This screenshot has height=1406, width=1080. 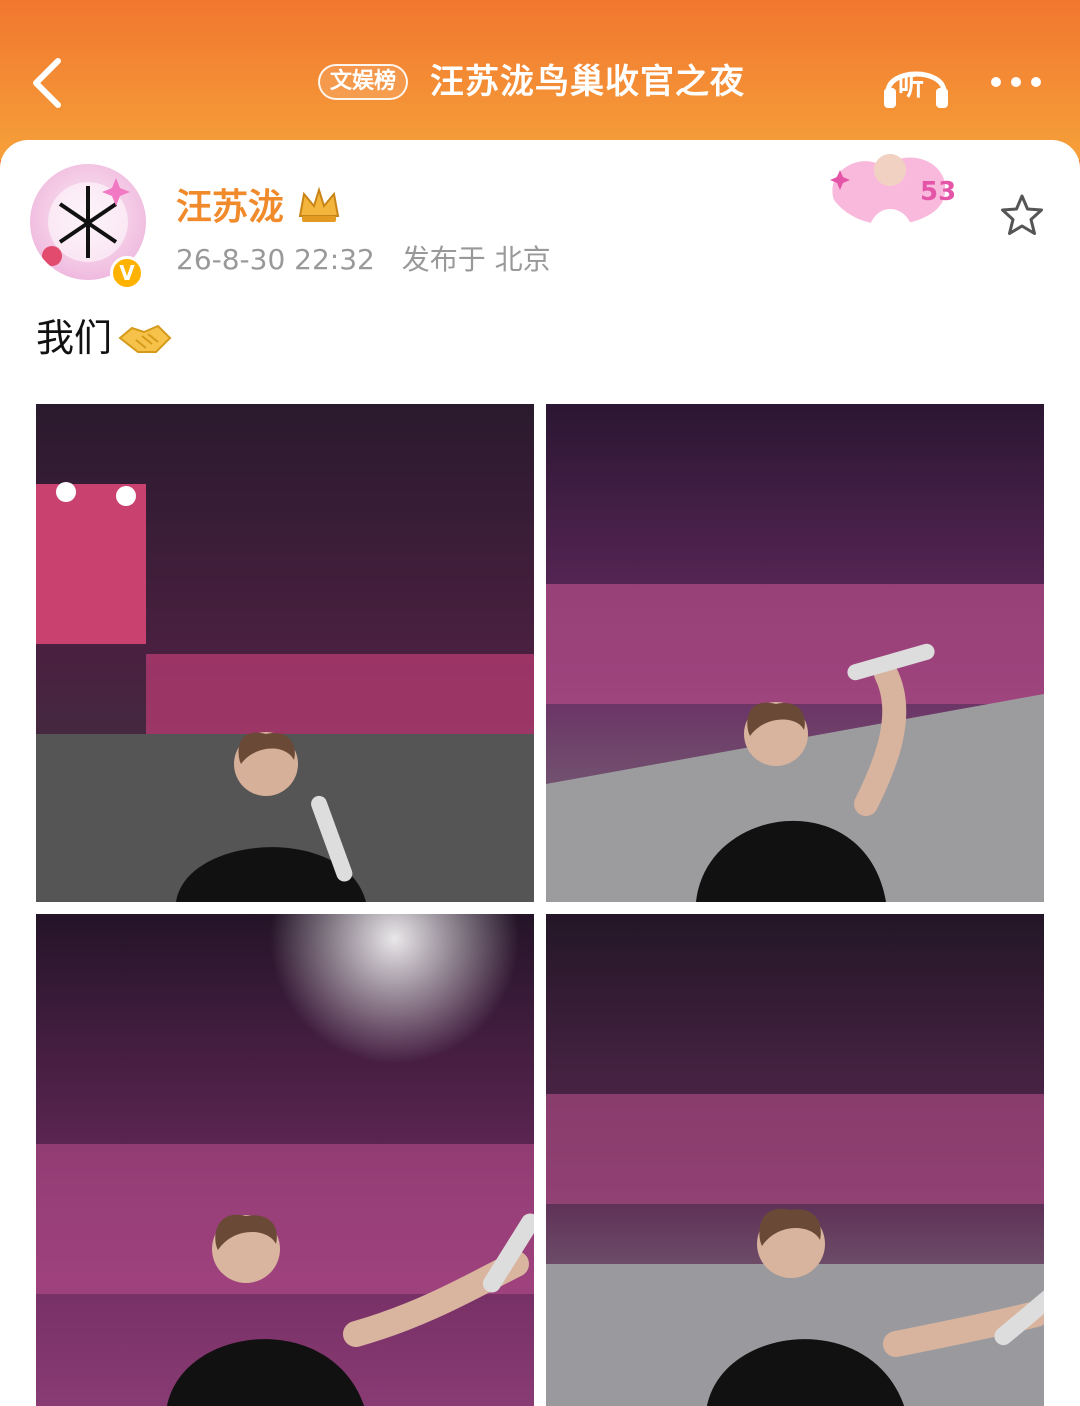 What do you see at coordinates (587, 82) in the screenshot?
I see `page-title: 汪苏泷鸟巢收官之夜` at bounding box center [587, 82].